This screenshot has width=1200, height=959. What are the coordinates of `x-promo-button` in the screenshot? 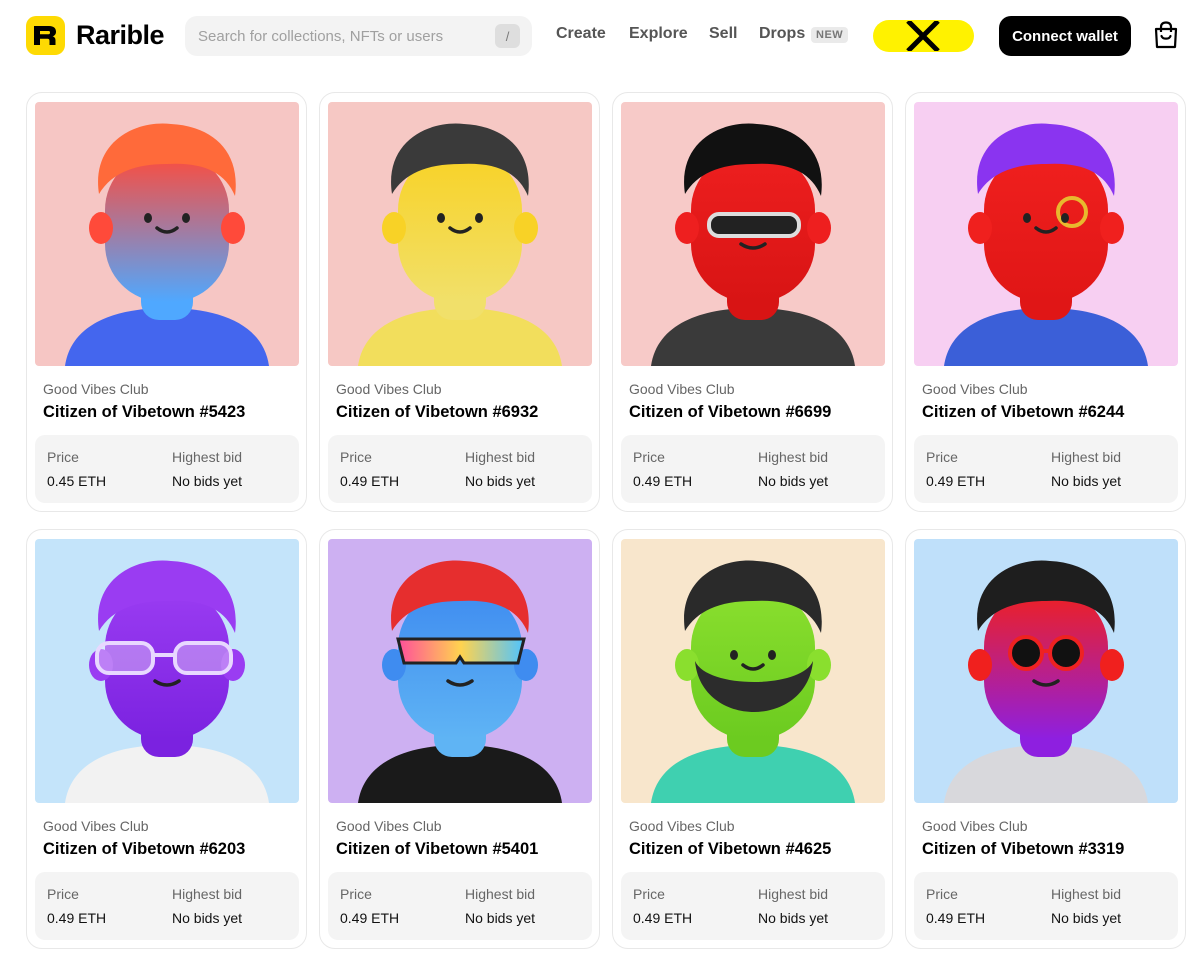 It's located at (923, 36).